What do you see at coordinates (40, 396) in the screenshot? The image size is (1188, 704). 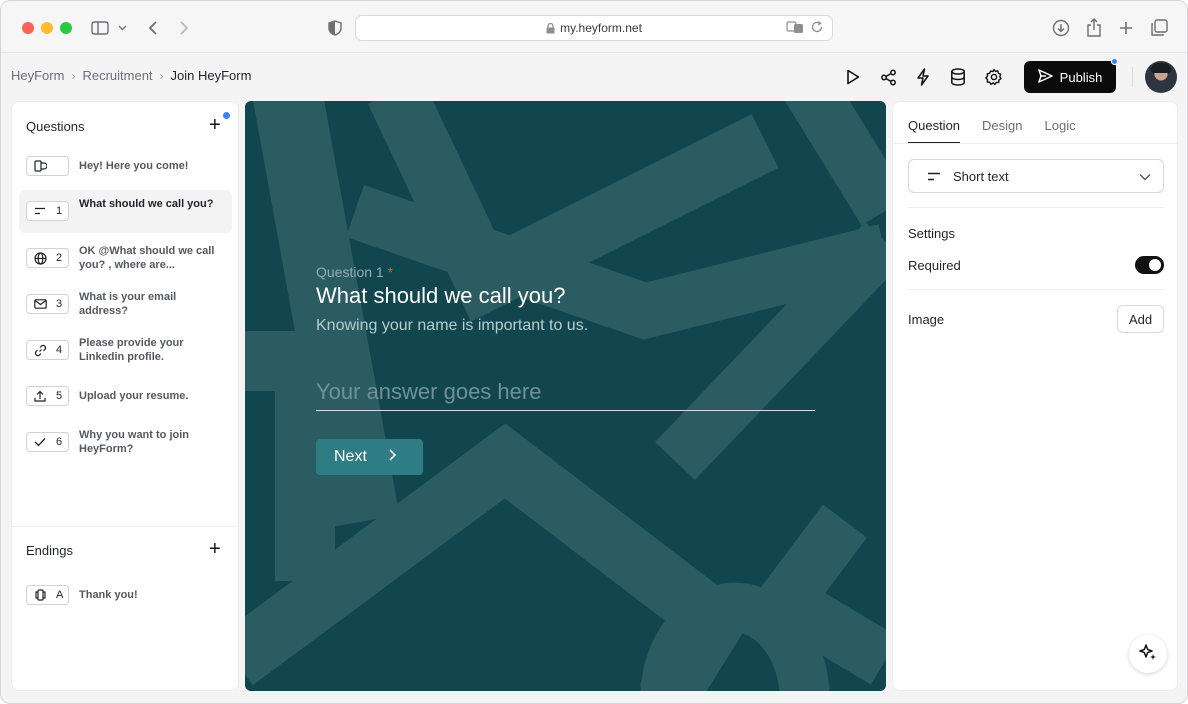 I see `upload-icon` at bounding box center [40, 396].